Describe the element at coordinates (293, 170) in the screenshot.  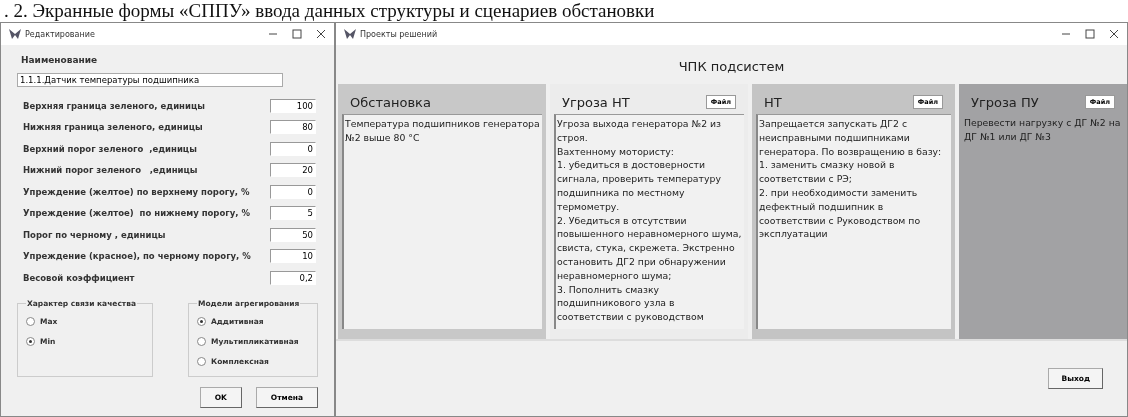
I see `number-input-field: 20` at that location.